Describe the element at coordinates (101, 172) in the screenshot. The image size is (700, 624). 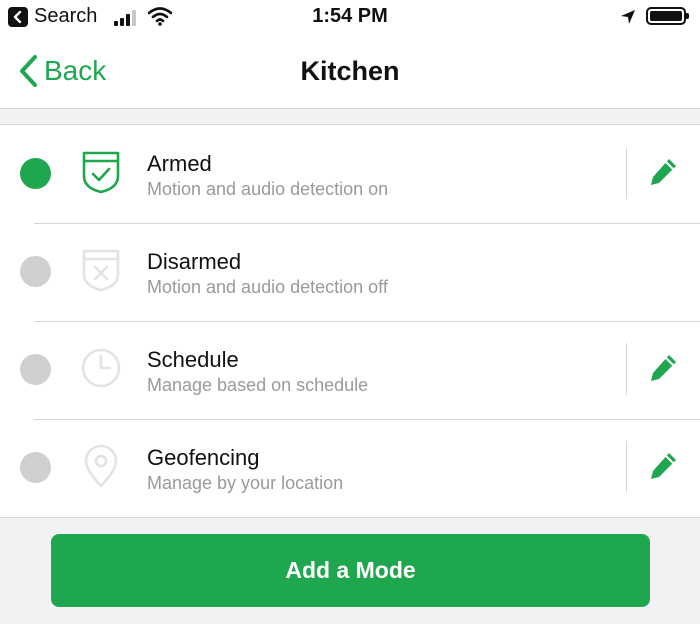
I see `shield-check-icon` at that location.